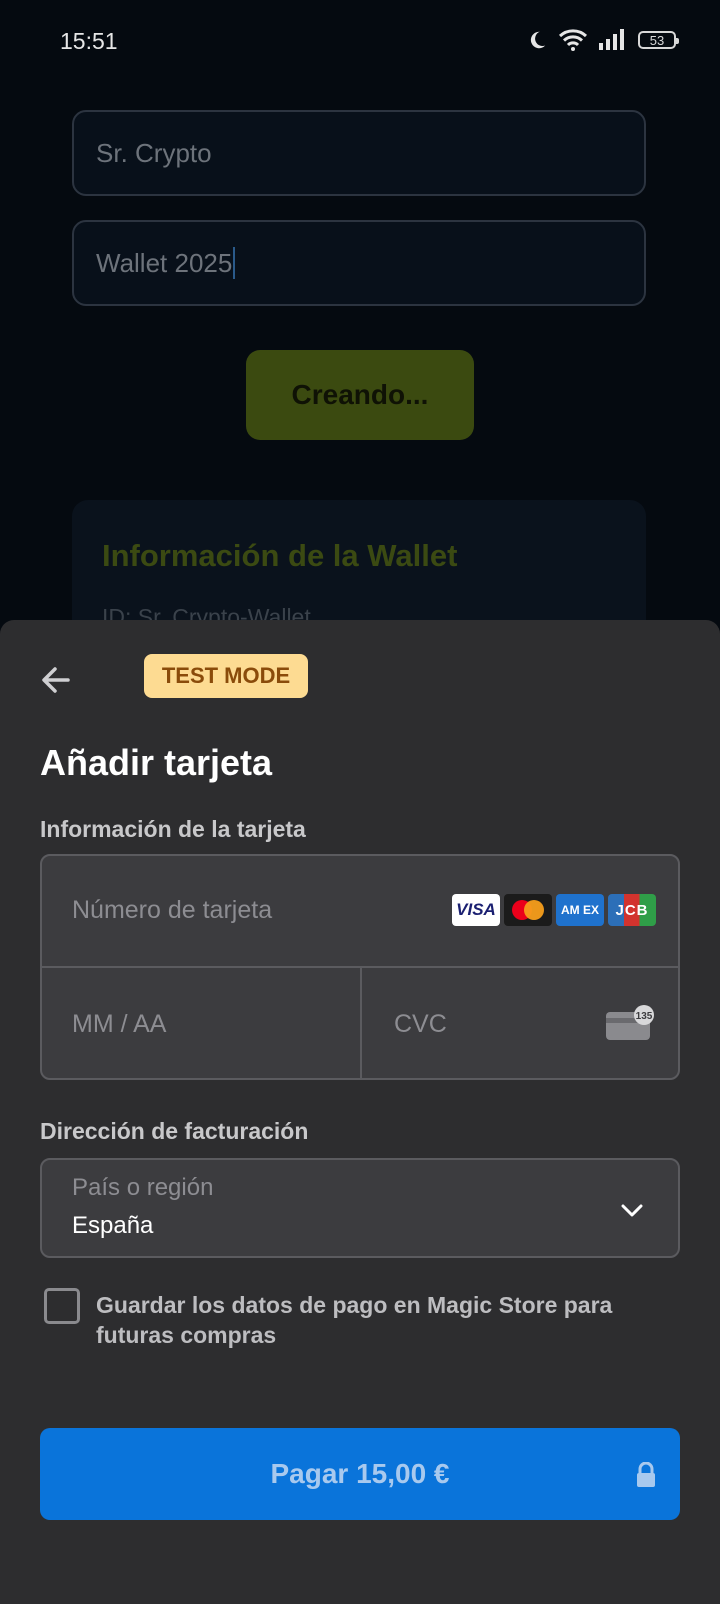 The height and width of the screenshot is (1604, 720). I want to click on signal-icon, so click(613, 40).